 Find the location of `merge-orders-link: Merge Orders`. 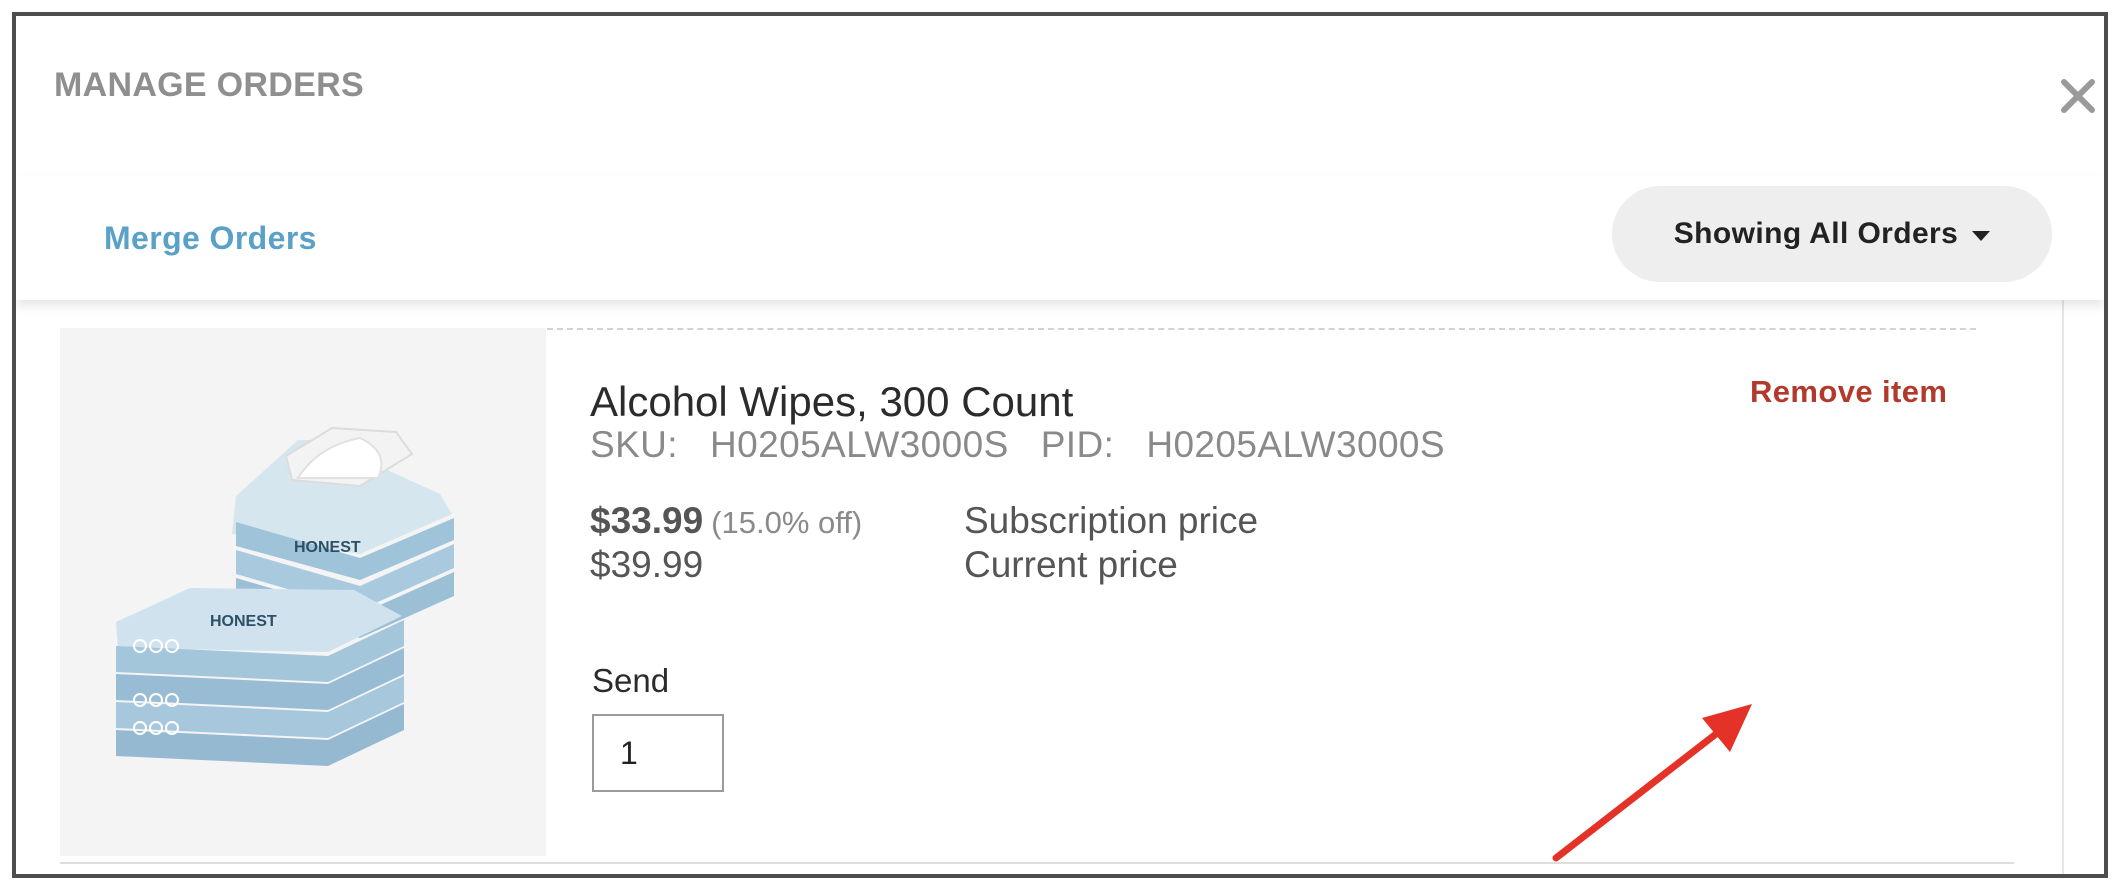

merge-orders-link: Merge Orders is located at coordinates (210, 238).